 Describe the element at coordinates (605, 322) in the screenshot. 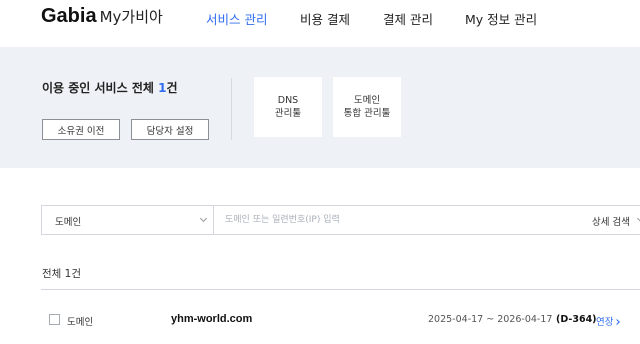

I see `extend-label: 연장` at that location.